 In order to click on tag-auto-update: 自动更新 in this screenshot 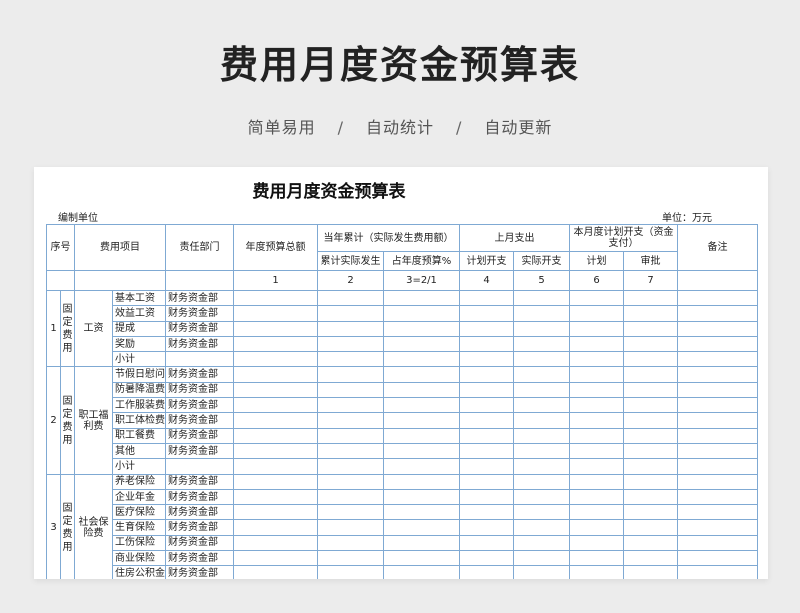, I will do `click(518, 127)`.